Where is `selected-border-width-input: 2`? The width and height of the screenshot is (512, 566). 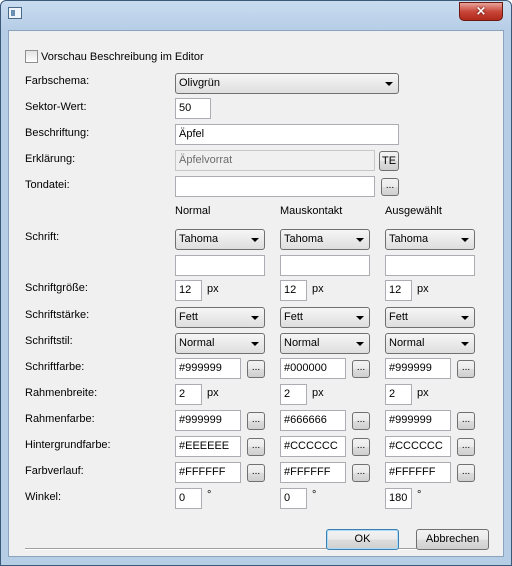
selected-border-width-input: 2 is located at coordinates (398, 394).